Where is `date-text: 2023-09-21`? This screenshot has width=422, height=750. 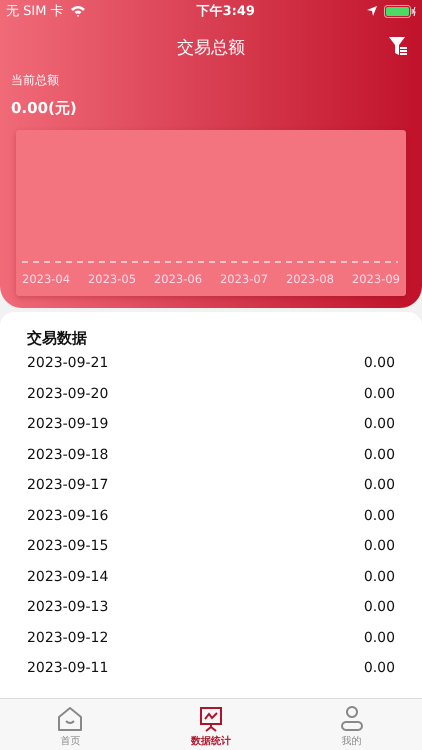 date-text: 2023-09-21 is located at coordinates (67, 363).